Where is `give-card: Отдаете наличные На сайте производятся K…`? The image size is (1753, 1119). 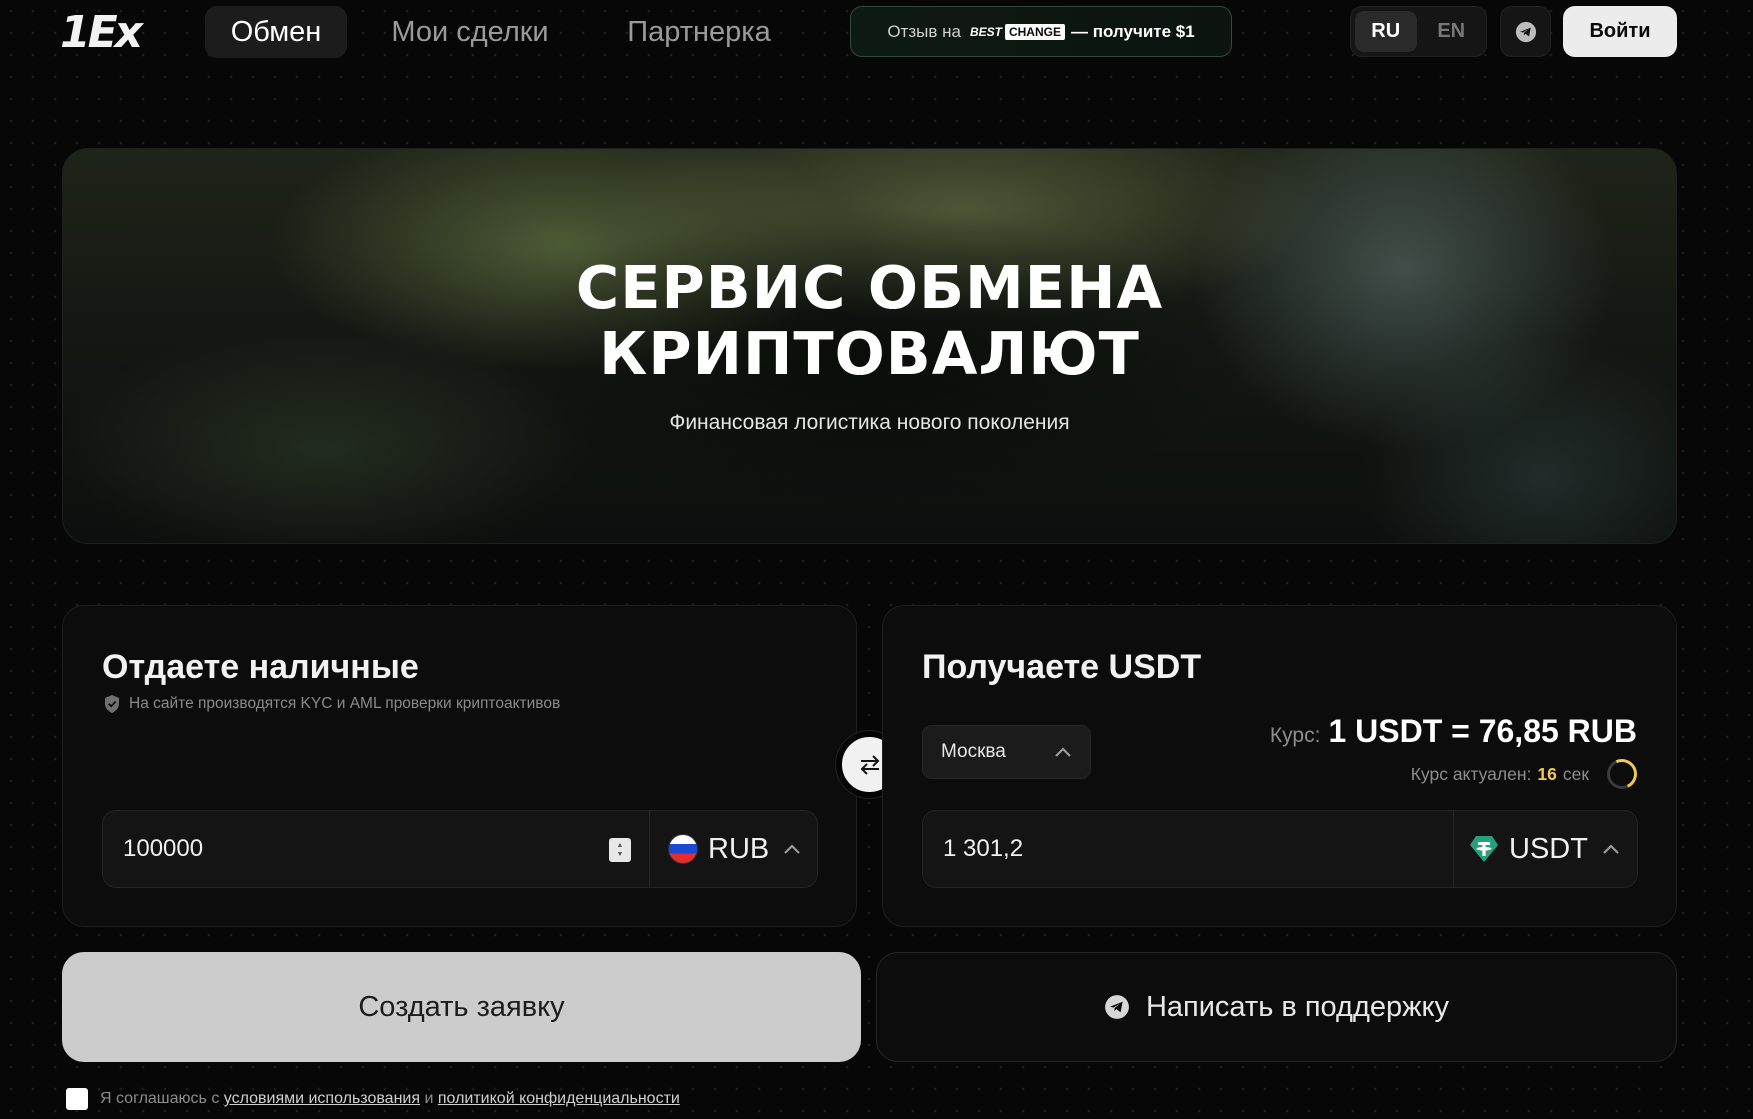 give-card: Отдаете наличные На сайте производятся K… is located at coordinates (459, 766).